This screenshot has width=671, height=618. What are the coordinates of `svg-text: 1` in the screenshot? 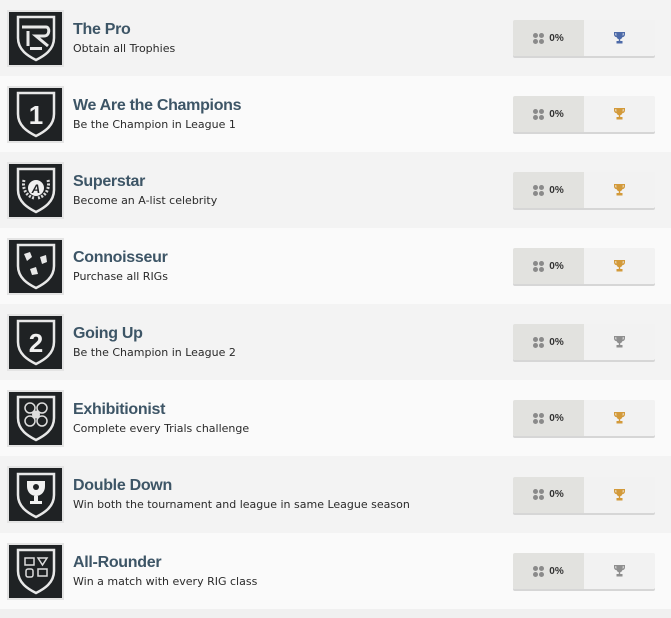 It's located at (35, 115).